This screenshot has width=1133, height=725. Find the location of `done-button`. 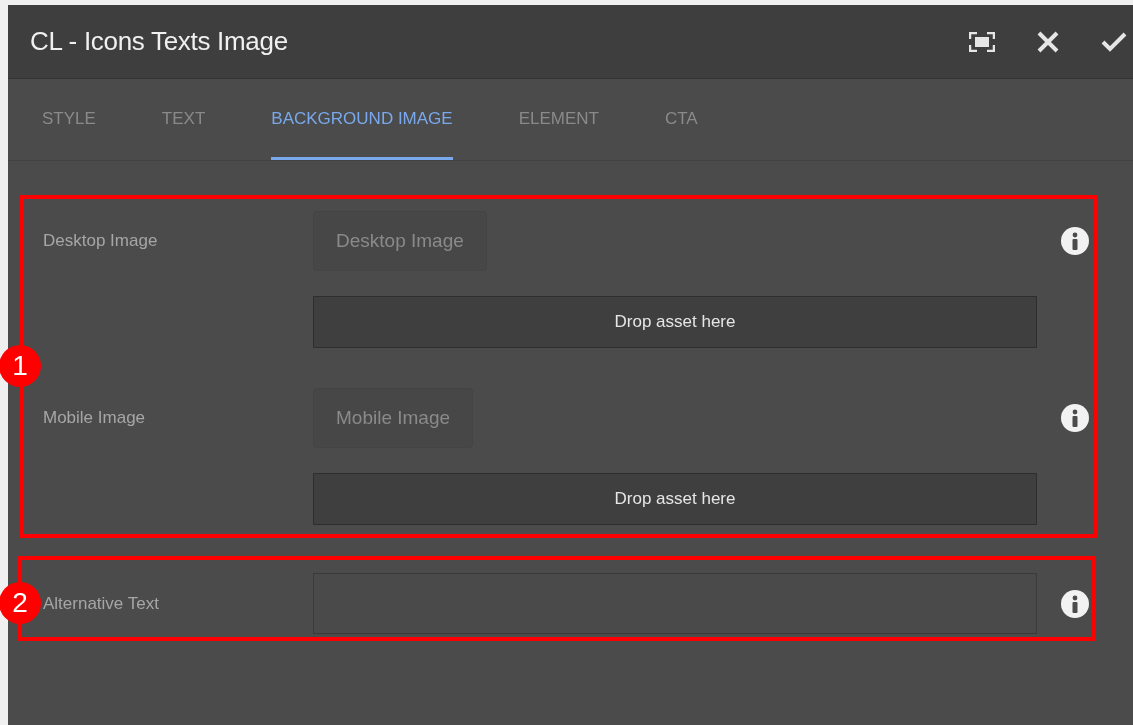

done-button is located at coordinates (1114, 41).